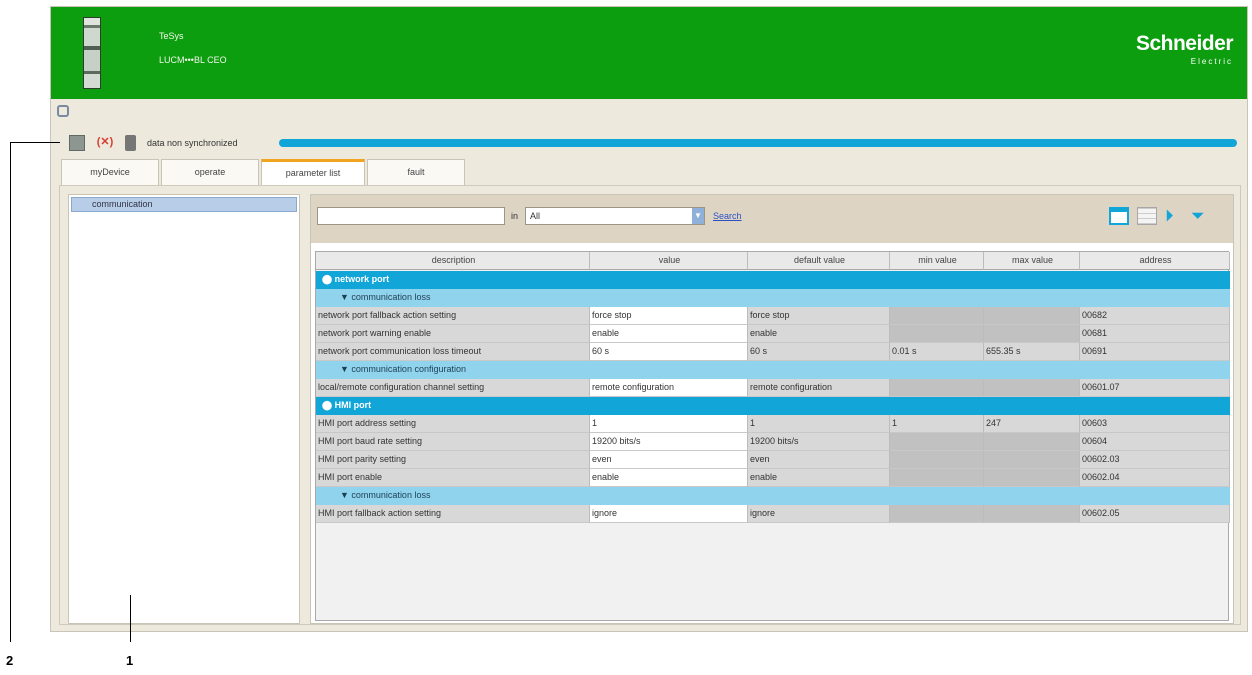 Image resolution: width=1252 pixels, height=675 pixels. What do you see at coordinates (1032, 352) in the screenshot?
I see `cell-max: 655.35 s` at bounding box center [1032, 352].